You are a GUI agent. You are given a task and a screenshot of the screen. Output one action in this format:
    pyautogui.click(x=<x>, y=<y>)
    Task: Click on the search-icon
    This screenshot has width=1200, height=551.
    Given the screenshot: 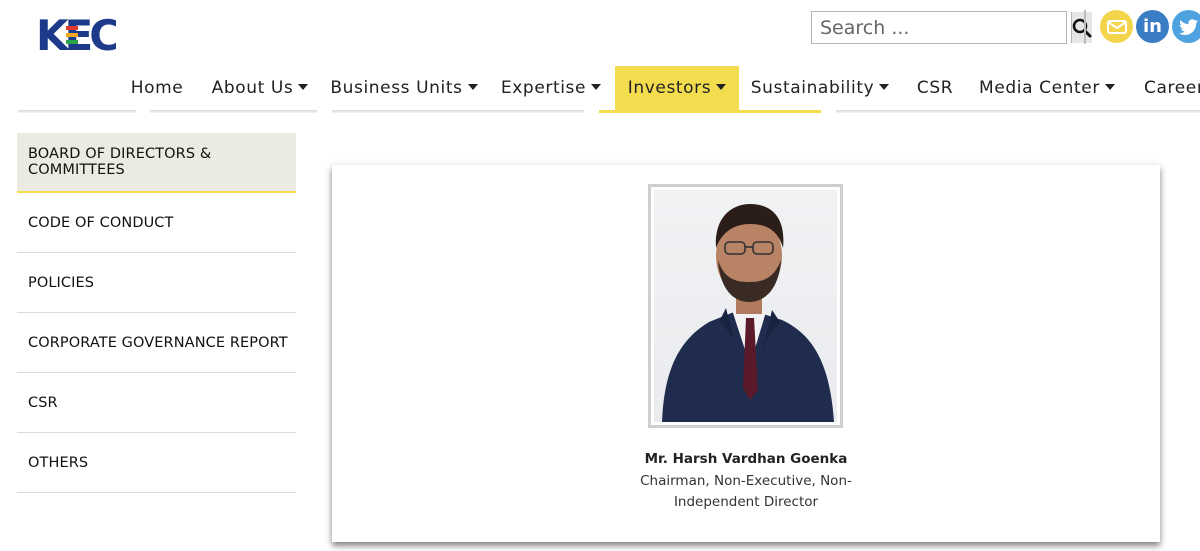 What is the action you would take?
    pyautogui.click(x=1082, y=27)
    